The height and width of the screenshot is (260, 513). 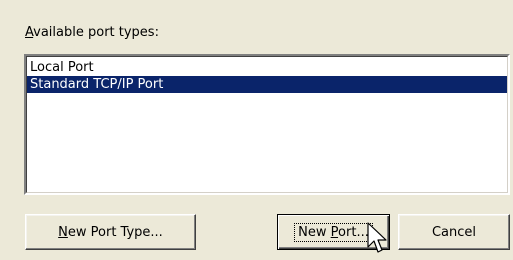 I want to click on cancel-button: Cancel, so click(x=454, y=232).